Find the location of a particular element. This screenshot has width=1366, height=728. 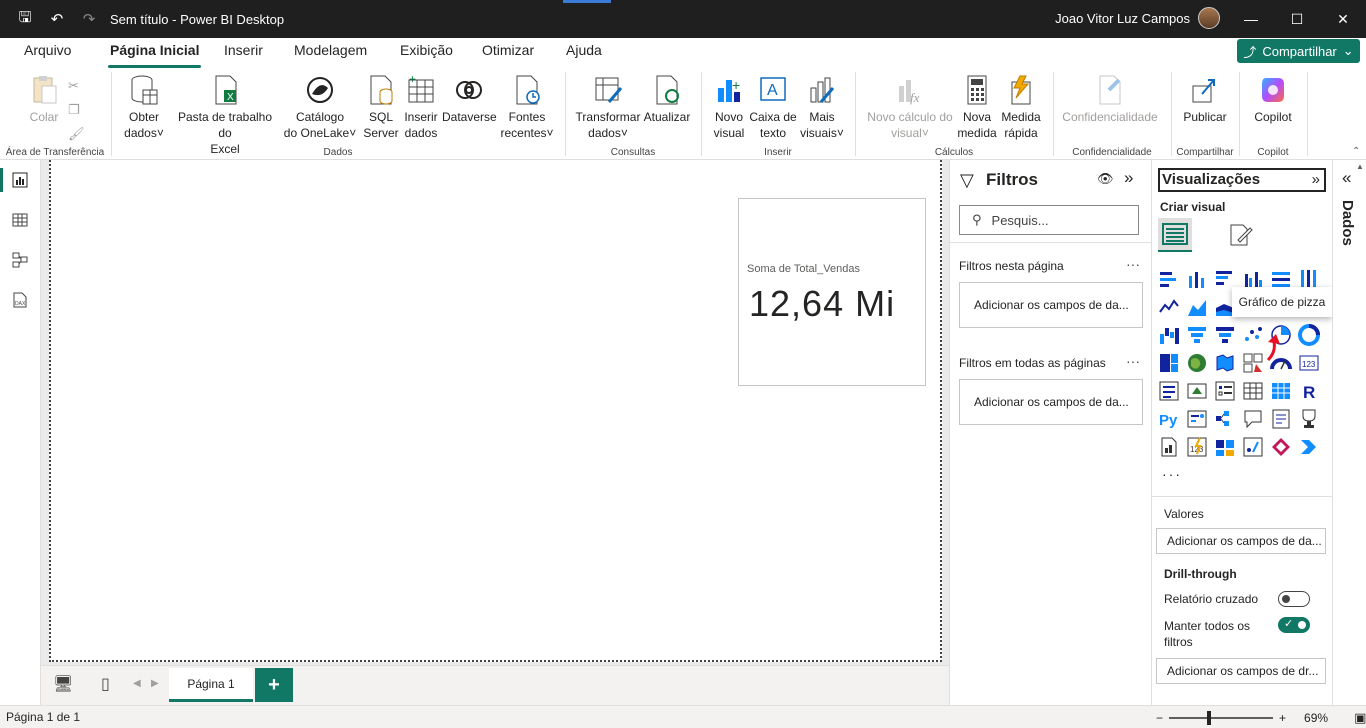

recent-sources-button: Fontes recentes˅ is located at coordinates (527, 107).